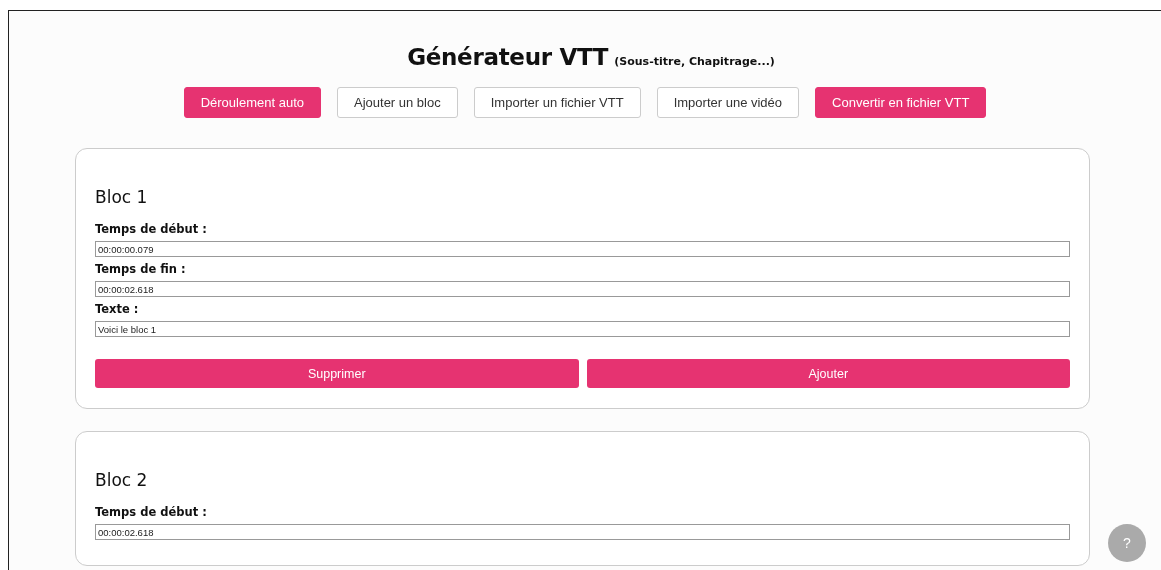 The width and height of the screenshot is (1161, 570). I want to click on toolbar-button: Importer une vidéo, so click(728, 102).